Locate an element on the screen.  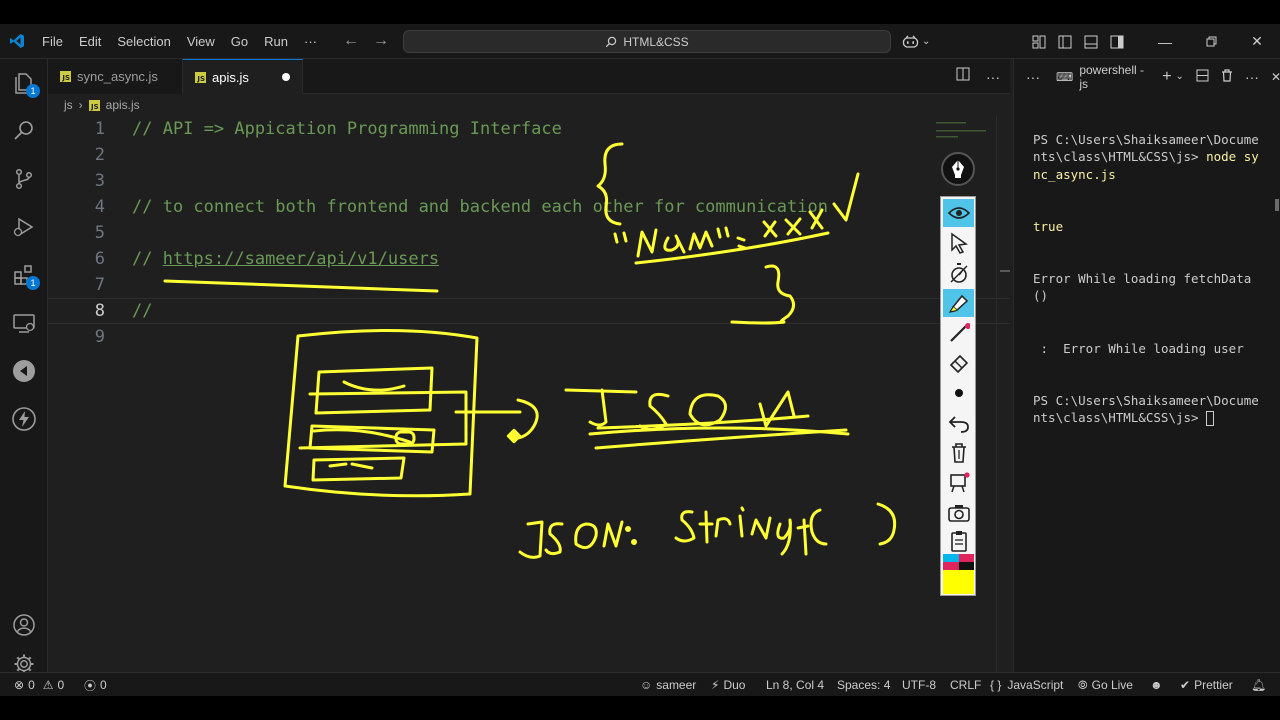
toggle-primary-sidebar-icon is located at coordinates (1065, 41).